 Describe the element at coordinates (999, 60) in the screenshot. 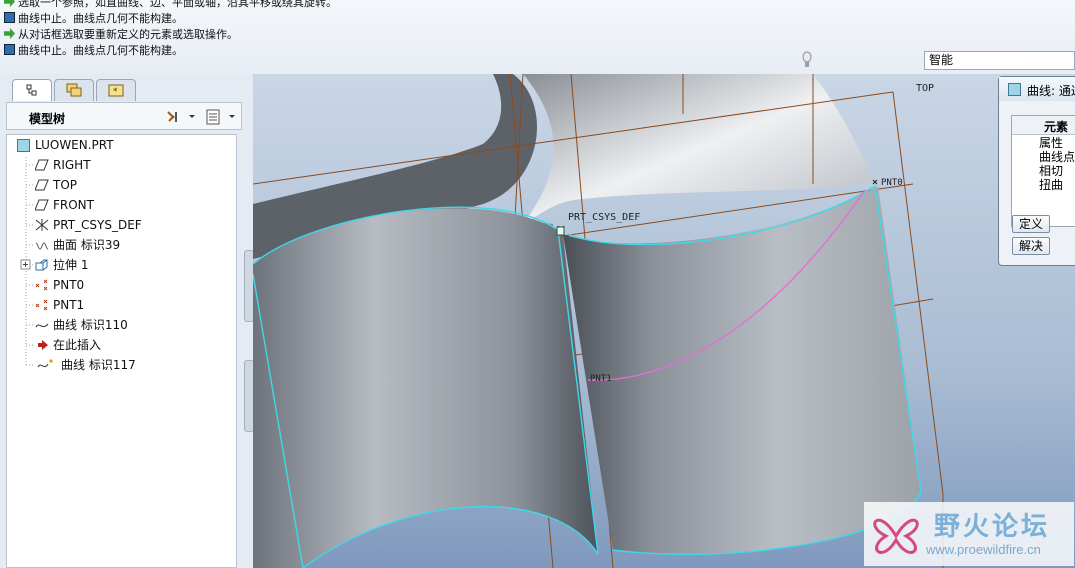

I see `selection-filter-dropdown: 智能` at that location.